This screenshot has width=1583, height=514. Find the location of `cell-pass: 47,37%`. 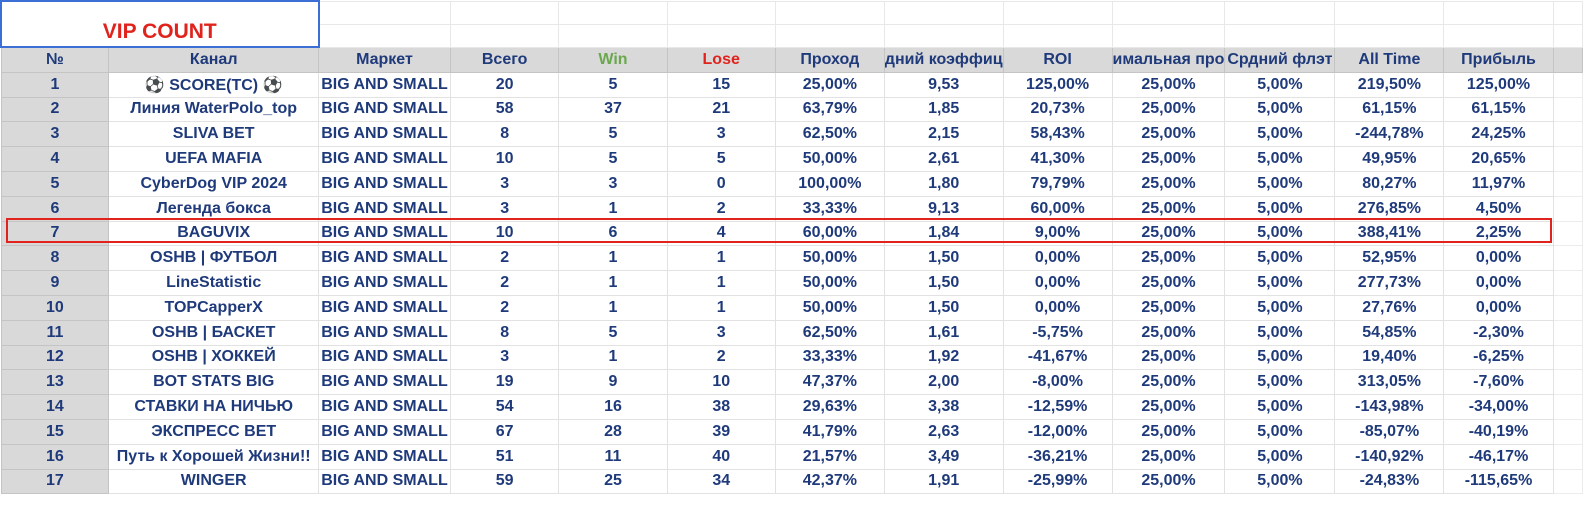

cell-pass: 47,37% is located at coordinates (829, 382).